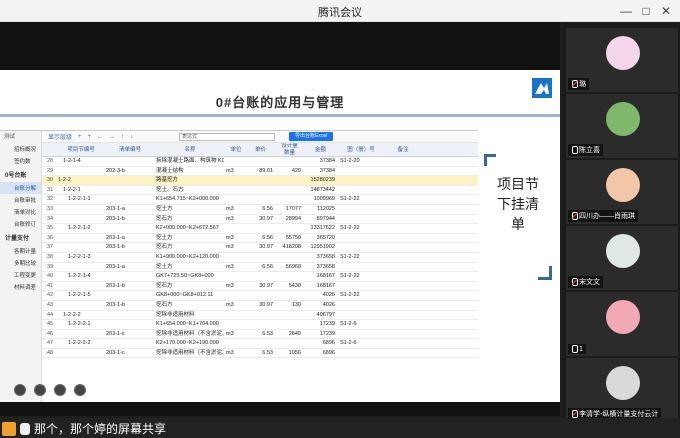 This screenshot has height=438, width=680. What do you see at coordinates (296, 170) in the screenshot?
I see `cell-qty: 420` at bounding box center [296, 170].